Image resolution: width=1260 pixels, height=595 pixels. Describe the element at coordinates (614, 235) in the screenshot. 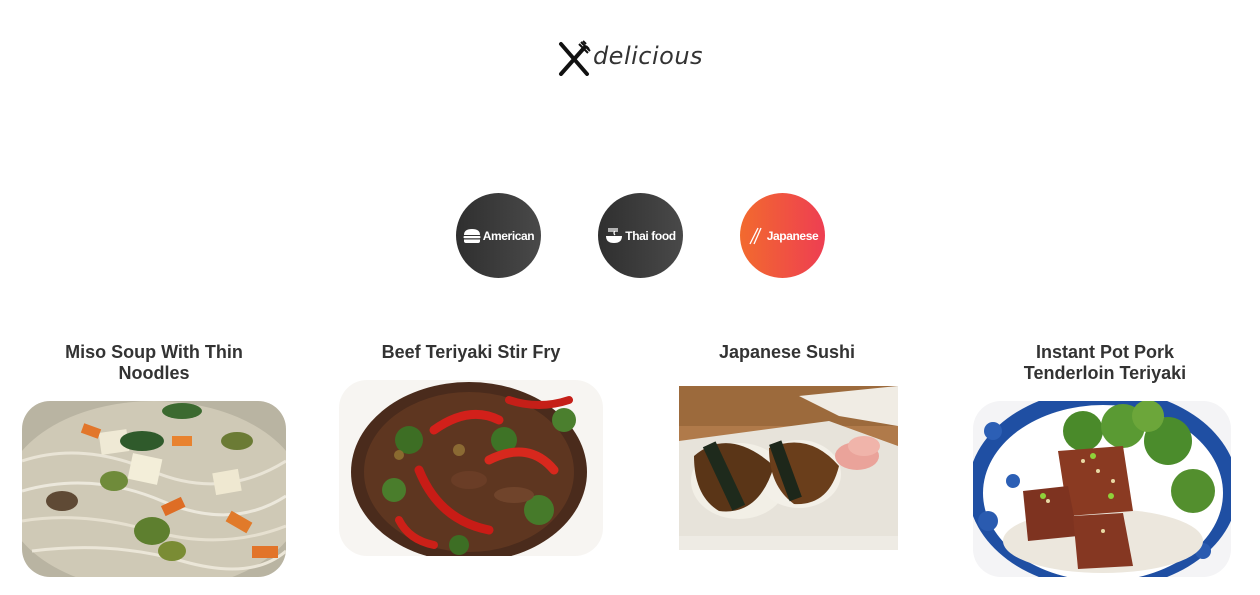

I see `noodle-bowl-icon` at that location.